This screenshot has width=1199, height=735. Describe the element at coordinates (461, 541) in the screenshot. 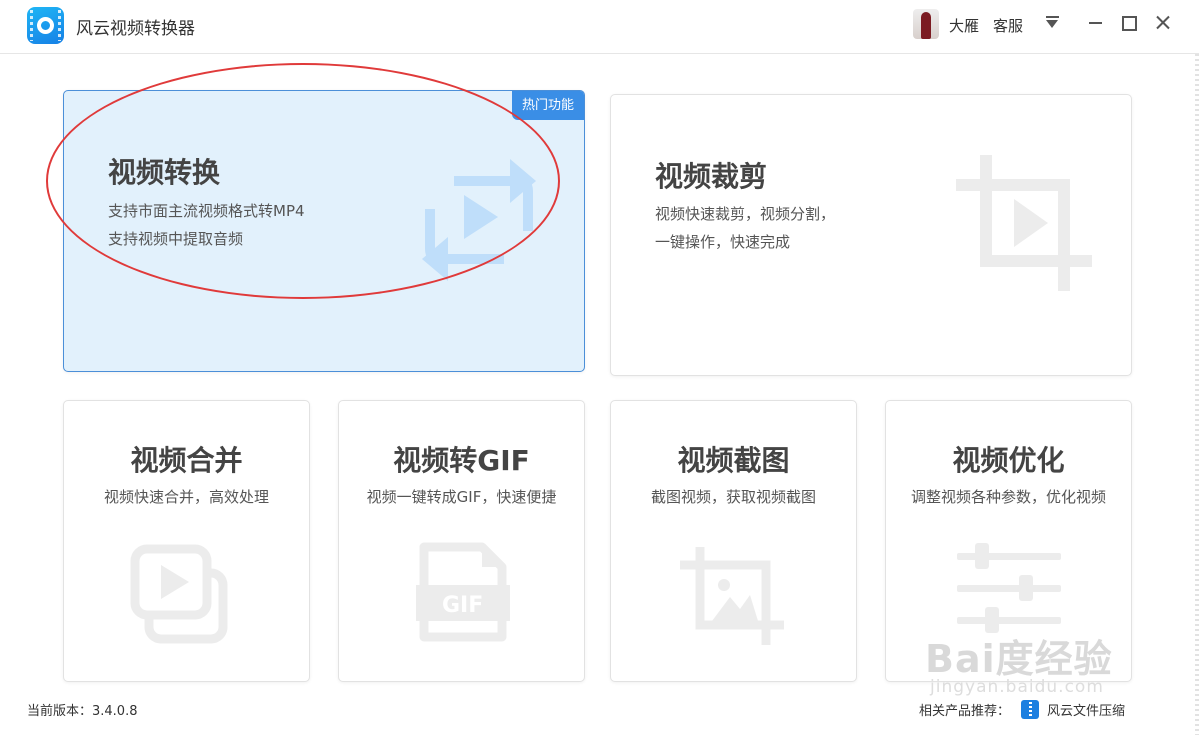

I see `card-video-to-gif: GIF 视频转GIF 视频一键转成GIF，快速便捷` at that location.